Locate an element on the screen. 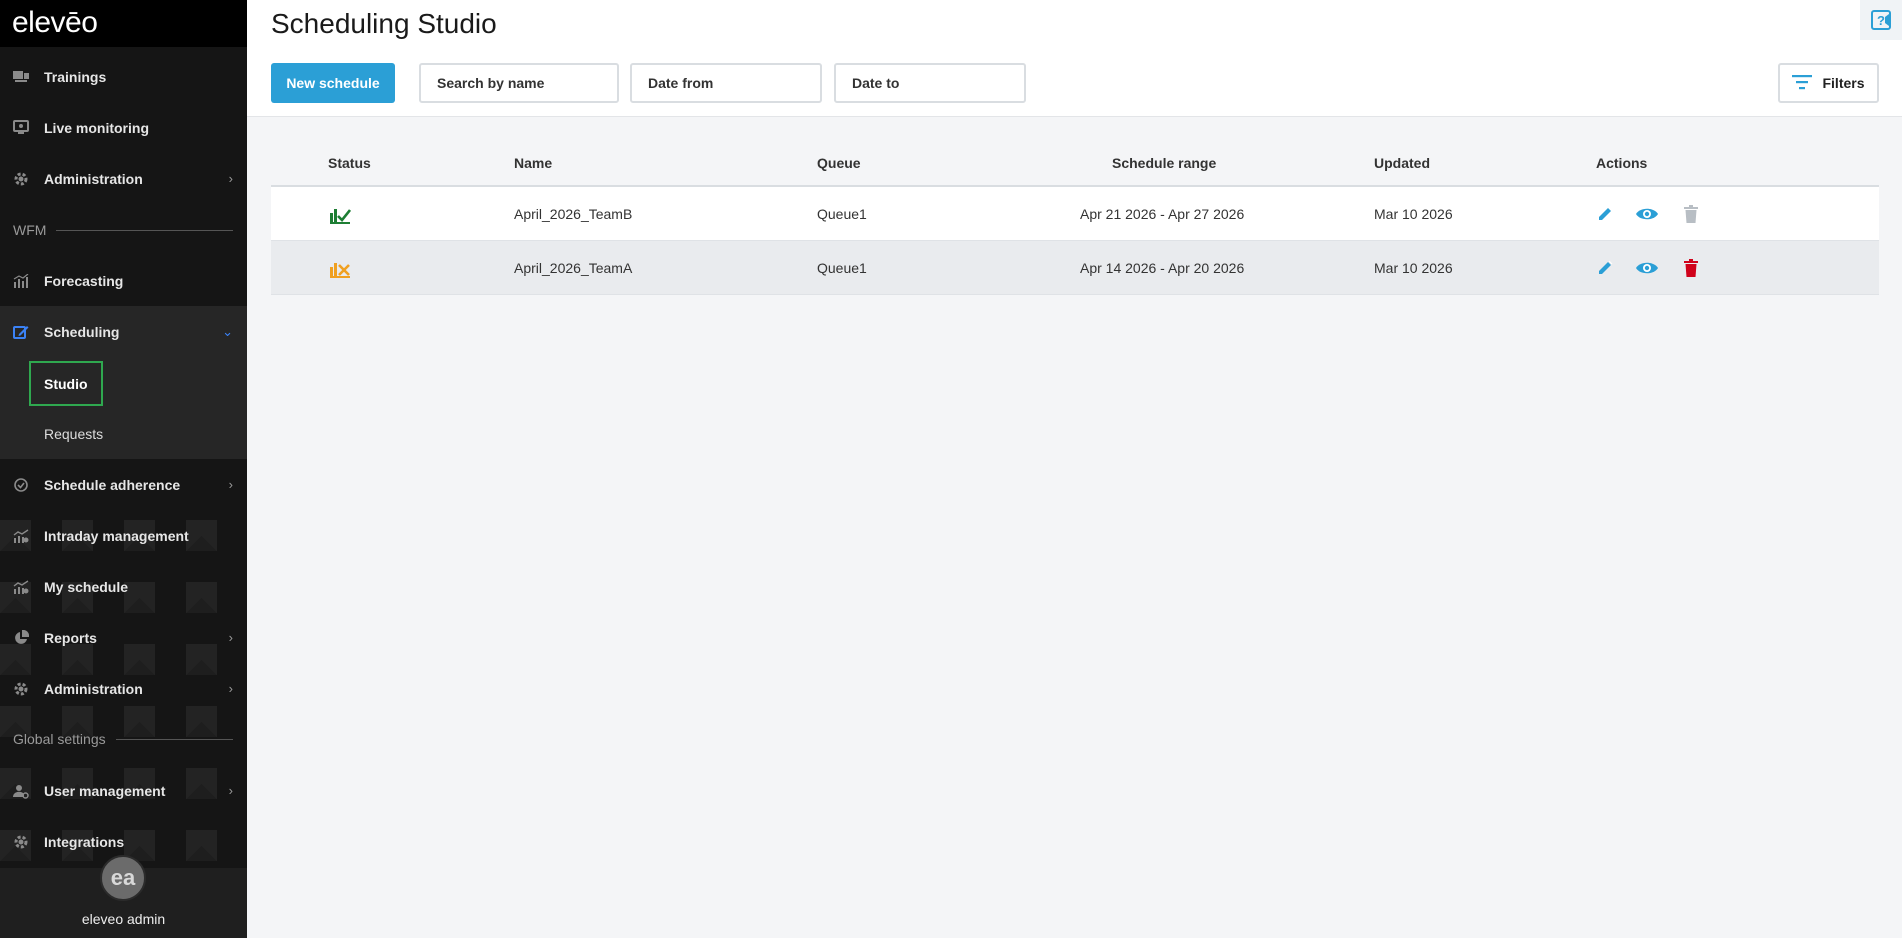 The width and height of the screenshot is (1902, 938). search-input is located at coordinates (519, 83).